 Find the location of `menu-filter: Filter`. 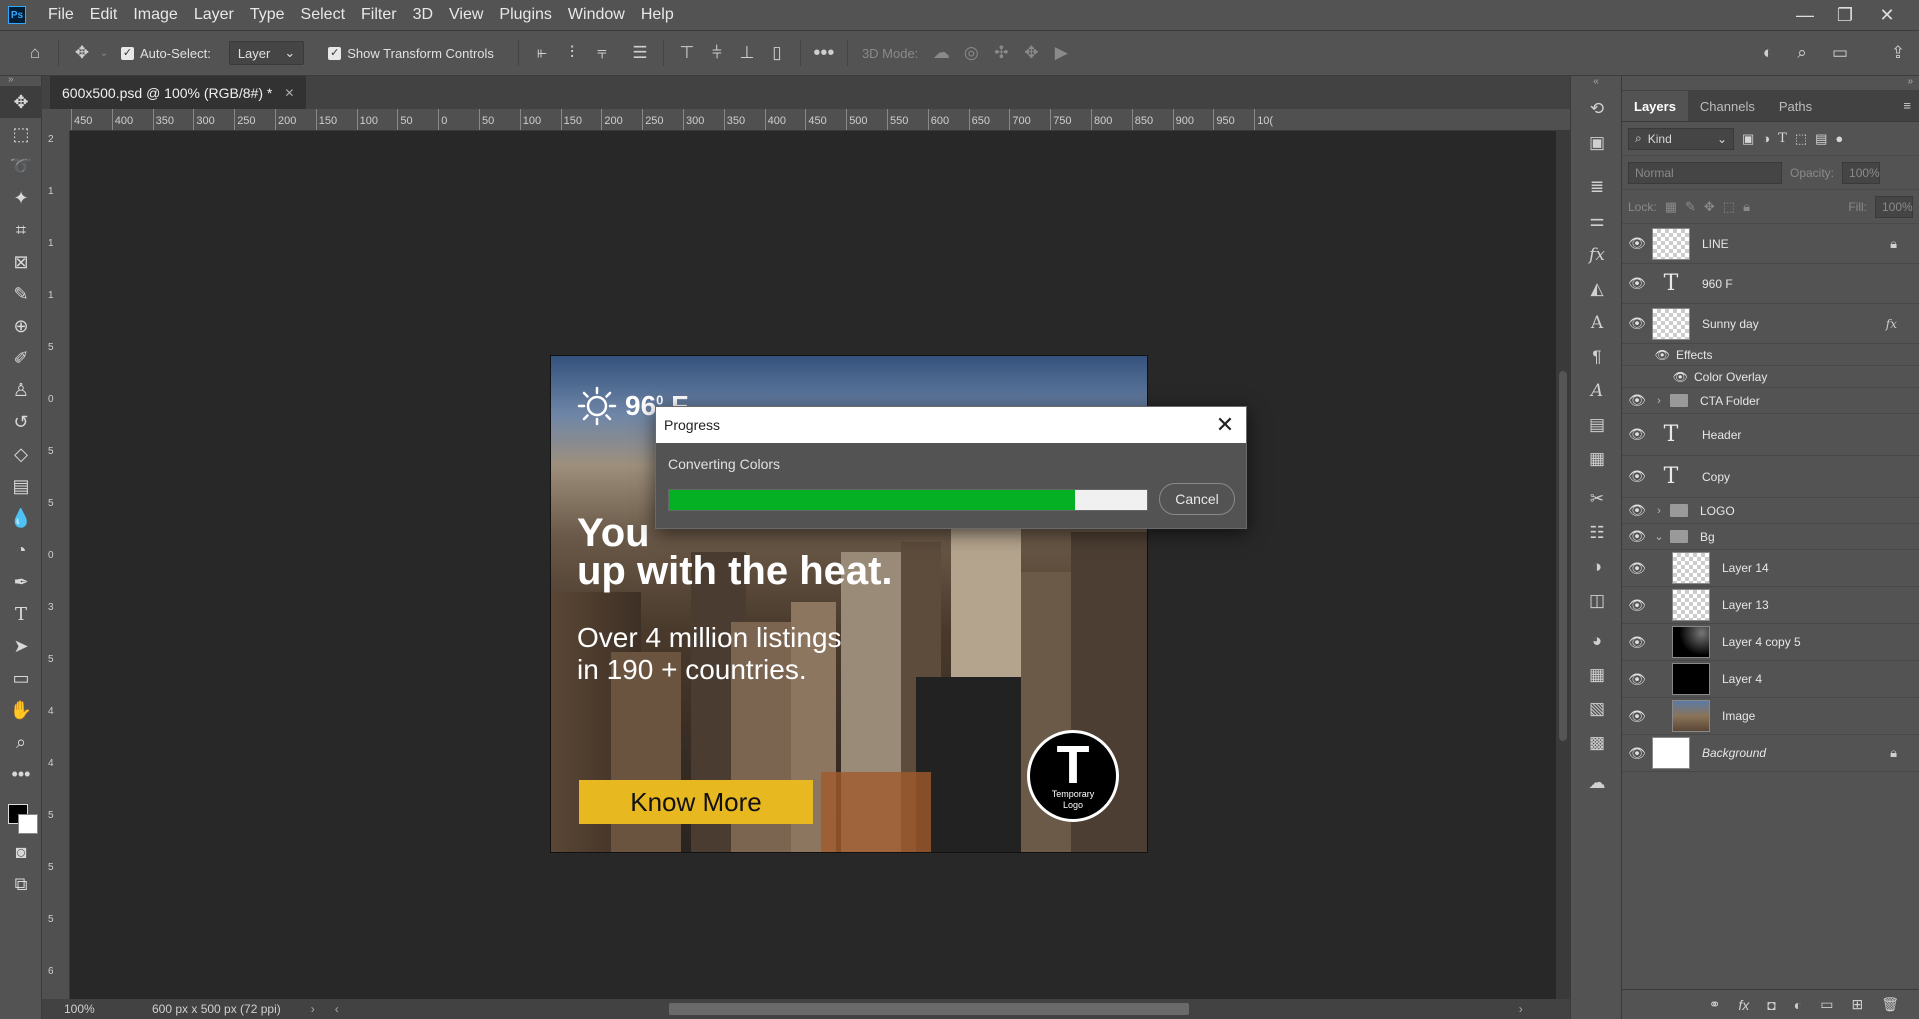

menu-filter: Filter is located at coordinates (379, 15).